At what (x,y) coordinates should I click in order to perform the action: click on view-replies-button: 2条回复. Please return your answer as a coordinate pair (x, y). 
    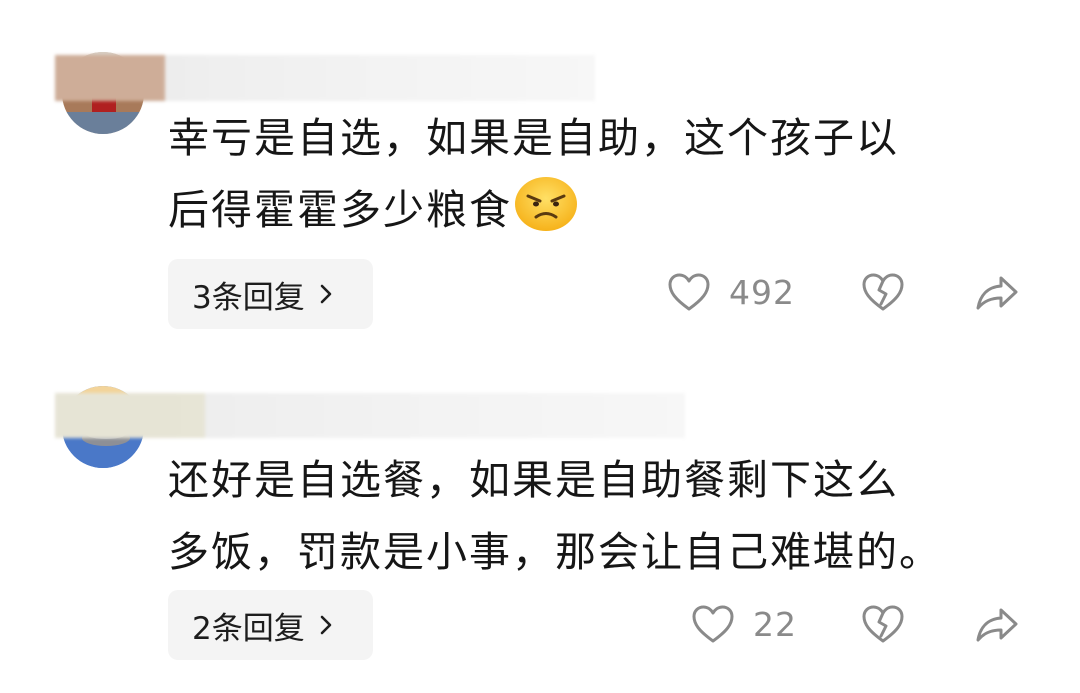
    Looking at the image, I should click on (270, 625).